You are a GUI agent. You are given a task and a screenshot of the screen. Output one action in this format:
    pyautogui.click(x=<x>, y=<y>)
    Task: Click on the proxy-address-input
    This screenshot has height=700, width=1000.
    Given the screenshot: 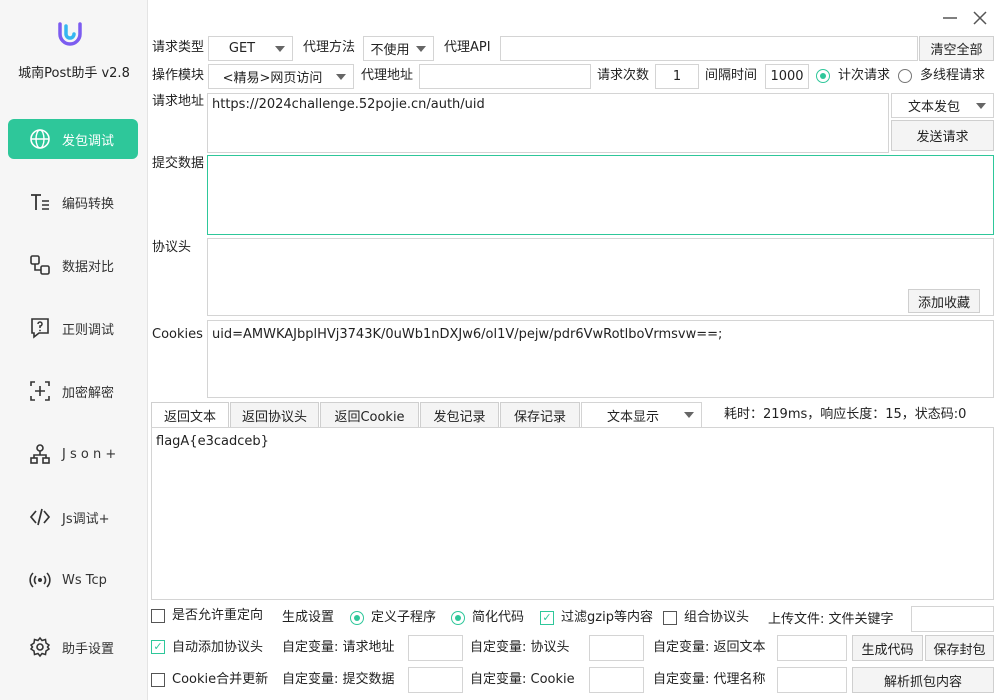 What is the action you would take?
    pyautogui.click(x=505, y=76)
    